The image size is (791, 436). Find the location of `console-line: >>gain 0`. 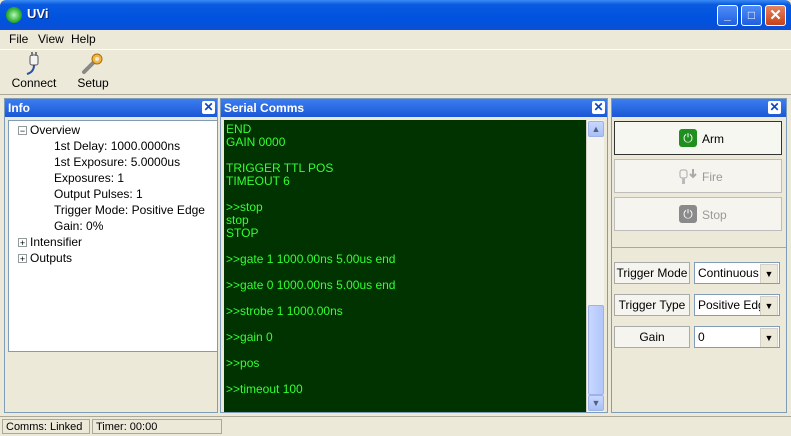

console-line: >>gain 0 is located at coordinates (249, 337).